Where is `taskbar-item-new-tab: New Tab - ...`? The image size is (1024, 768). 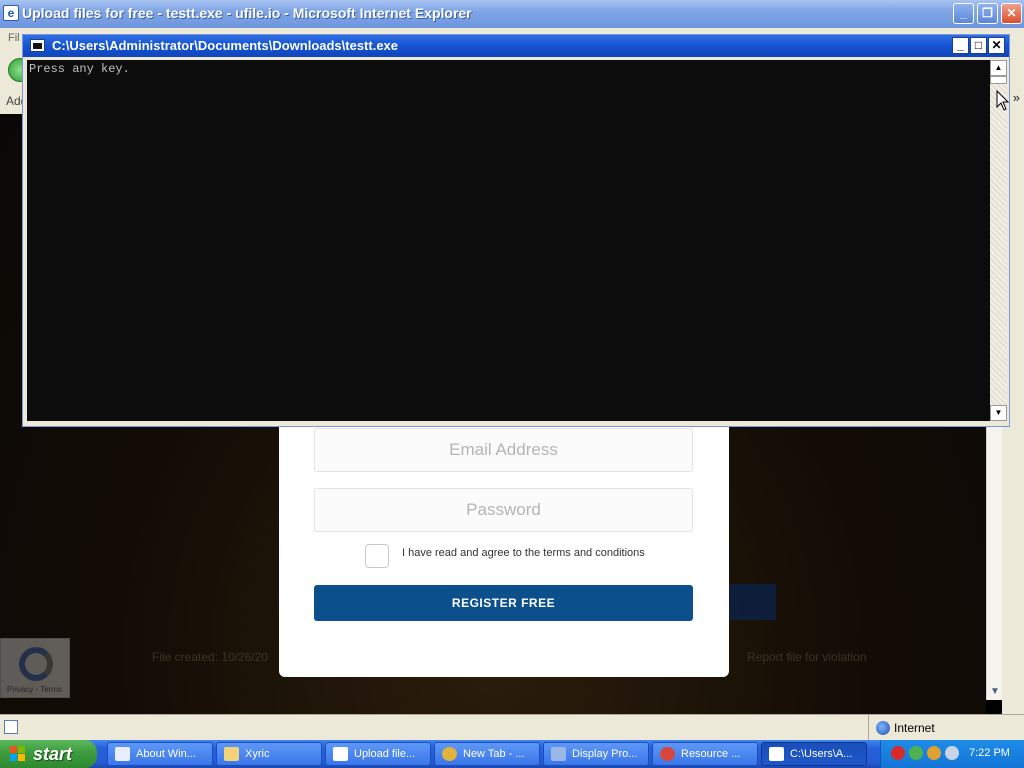 taskbar-item-new-tab: New Tab - ... is located at coordinates (487, 754).